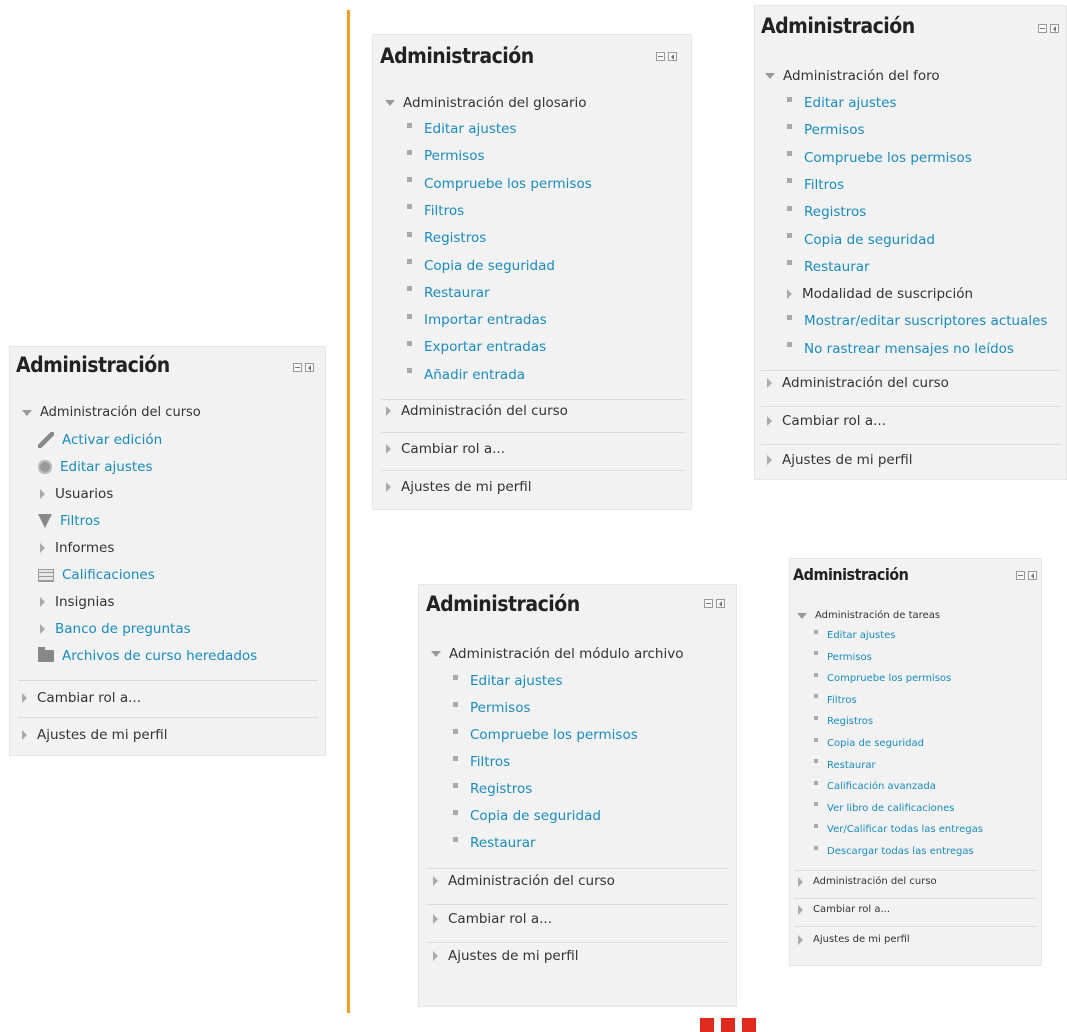 The image size is (1067, 1032). What do you see at coordinates (875, 786) in the screenshot?
I see `menu-item: Calificación avanzada` at bounding box center [875, 786].